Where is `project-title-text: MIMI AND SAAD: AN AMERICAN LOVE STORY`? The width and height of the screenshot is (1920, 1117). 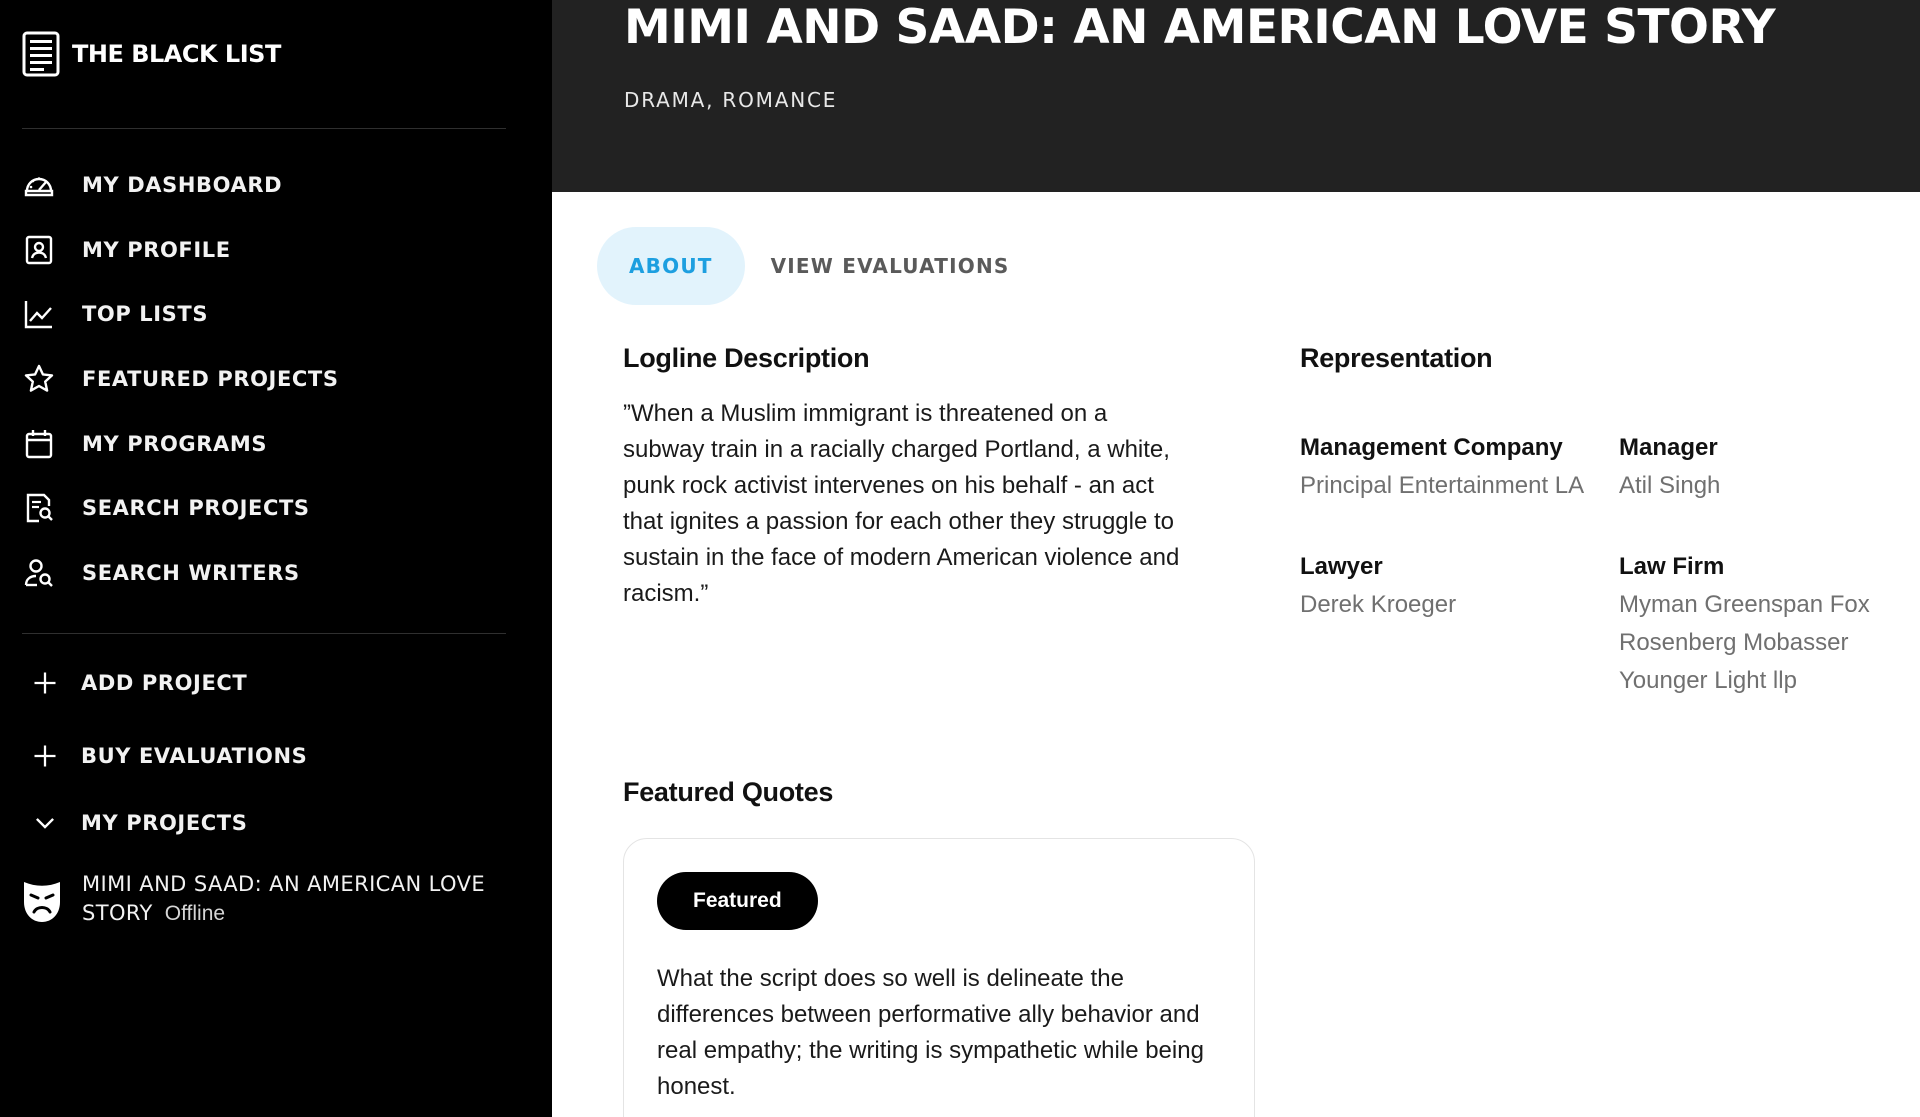 project-title-text: MIMI AND SAAD: AN AMERICAN LOVE STORY is located at coordinates (284, 898).